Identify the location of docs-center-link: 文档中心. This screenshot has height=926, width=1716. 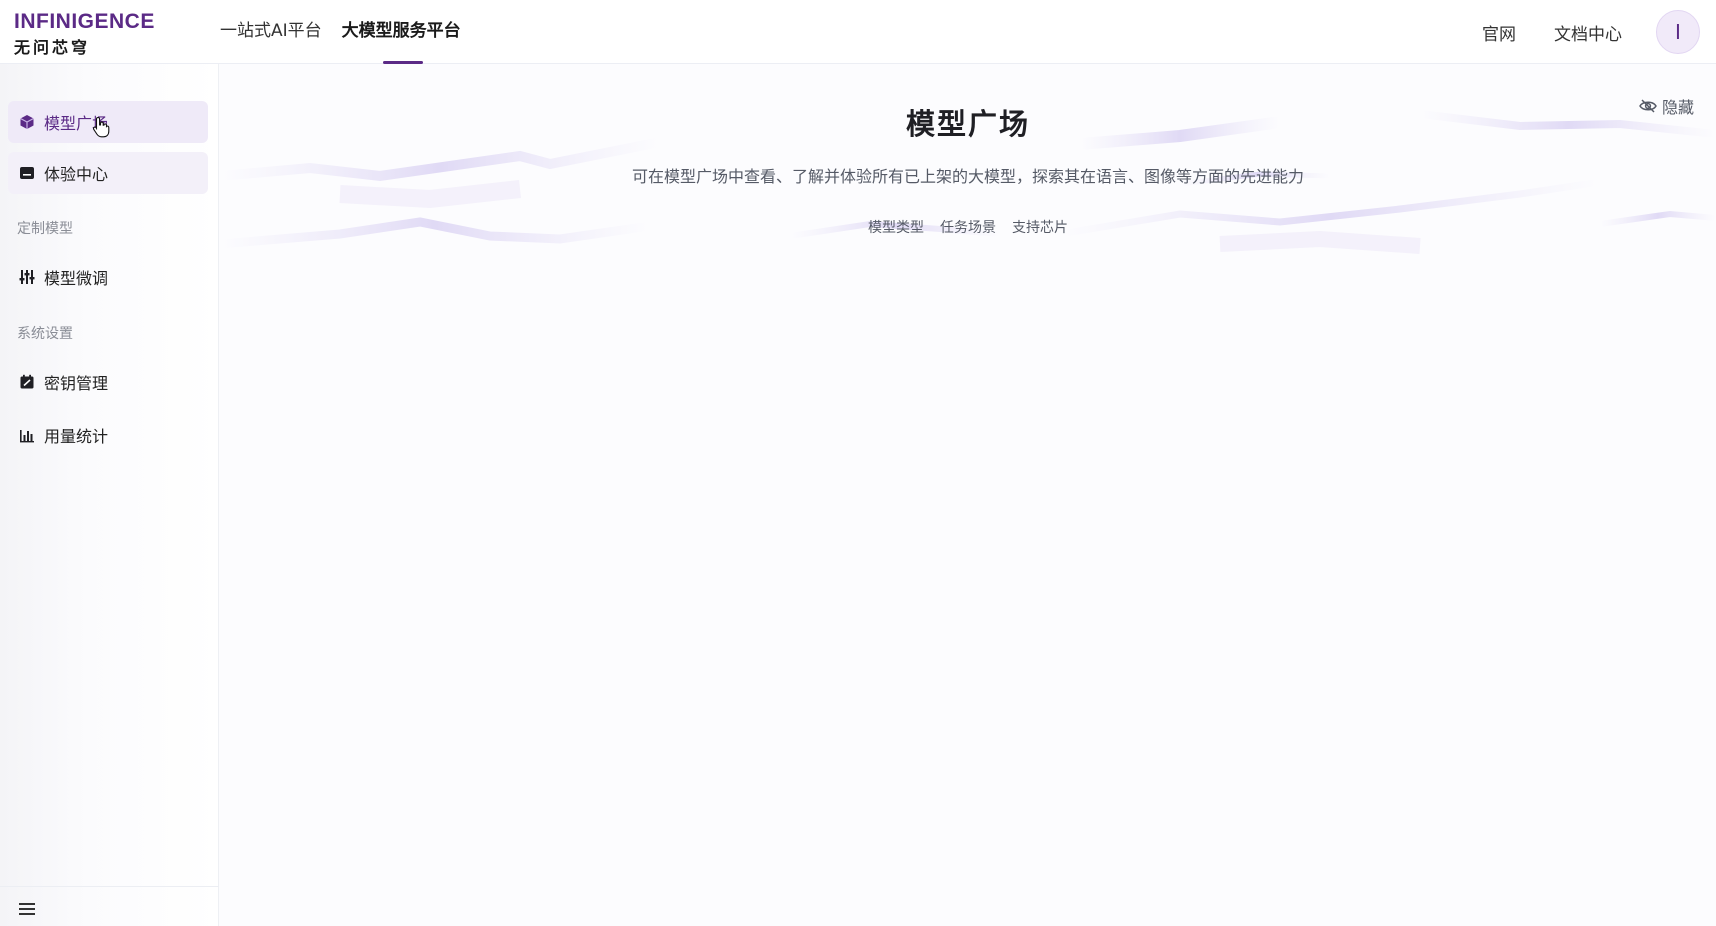
(1588, 32).